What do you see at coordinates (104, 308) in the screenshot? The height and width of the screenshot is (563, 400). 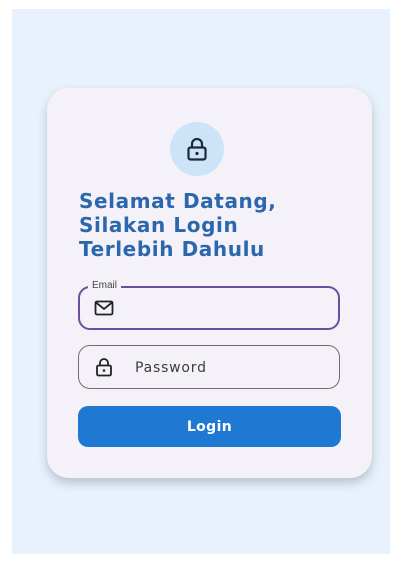 I see `mail-icon` at bounding box center [104, 308].